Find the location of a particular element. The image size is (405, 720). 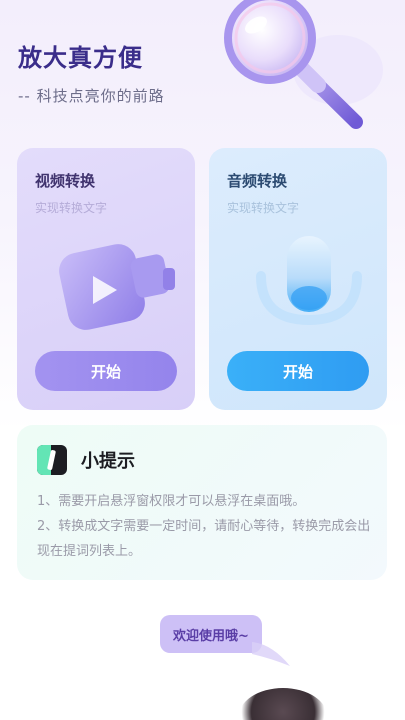

header: 放大真方便 -- 科技点亮你的前路 is located at coordinates (91, 72).